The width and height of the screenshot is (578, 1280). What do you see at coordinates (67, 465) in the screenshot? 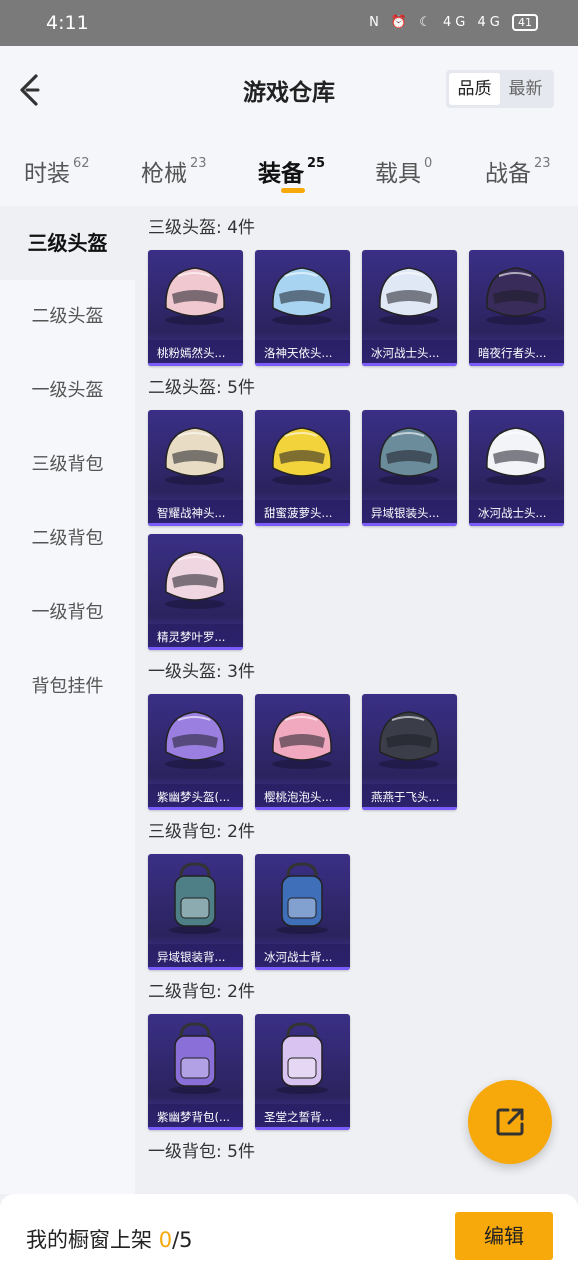
I see `sidebar-item-level3-backpack: 三级背包` at bounding box center [67, 465].